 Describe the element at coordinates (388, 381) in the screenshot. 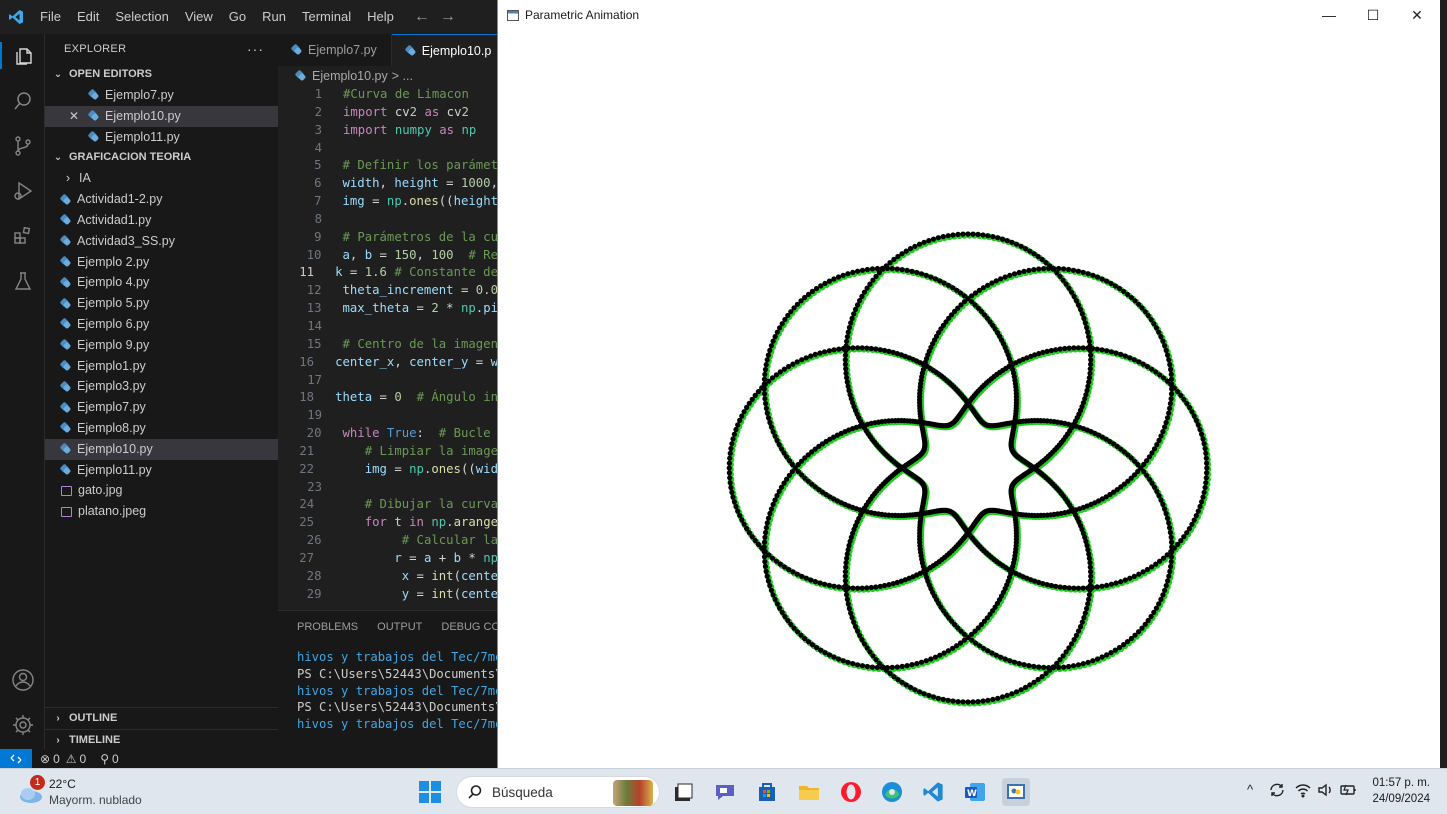

I see `code-line: 17` at that location.